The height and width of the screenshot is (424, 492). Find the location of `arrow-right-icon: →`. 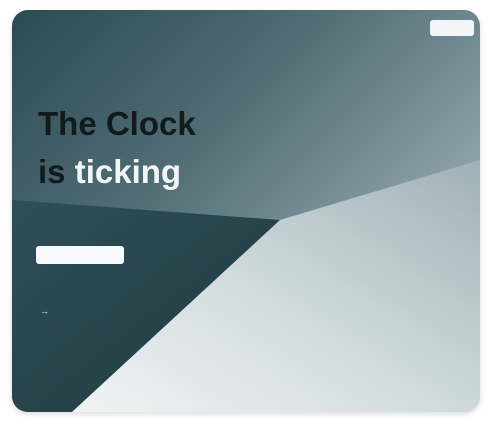

arrow-right-icon: → is located at coordinates (44, 311).